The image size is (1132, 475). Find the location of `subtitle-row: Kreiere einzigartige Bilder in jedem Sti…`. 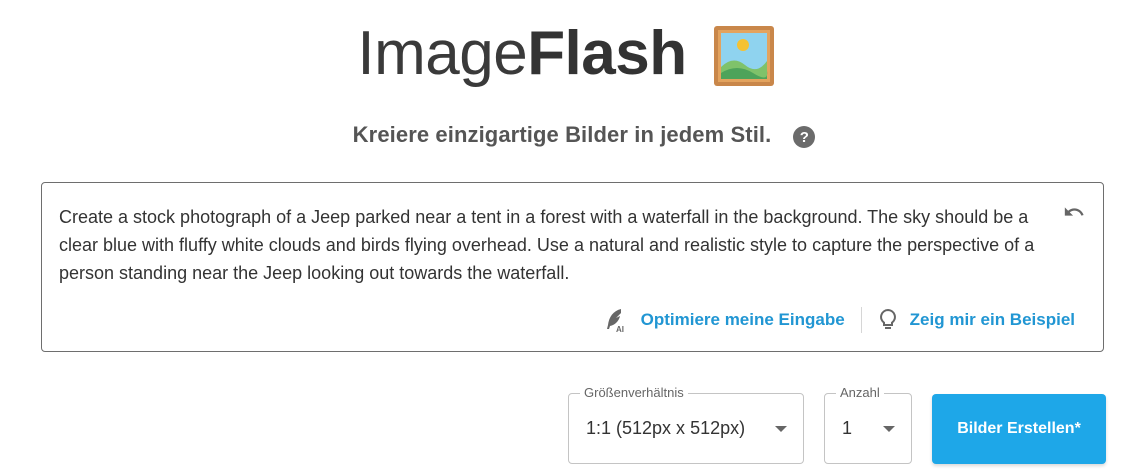

subtitle-row: Kreiere einzigartige Bilder in jedem Sti… is located at coordinates (566, 135).